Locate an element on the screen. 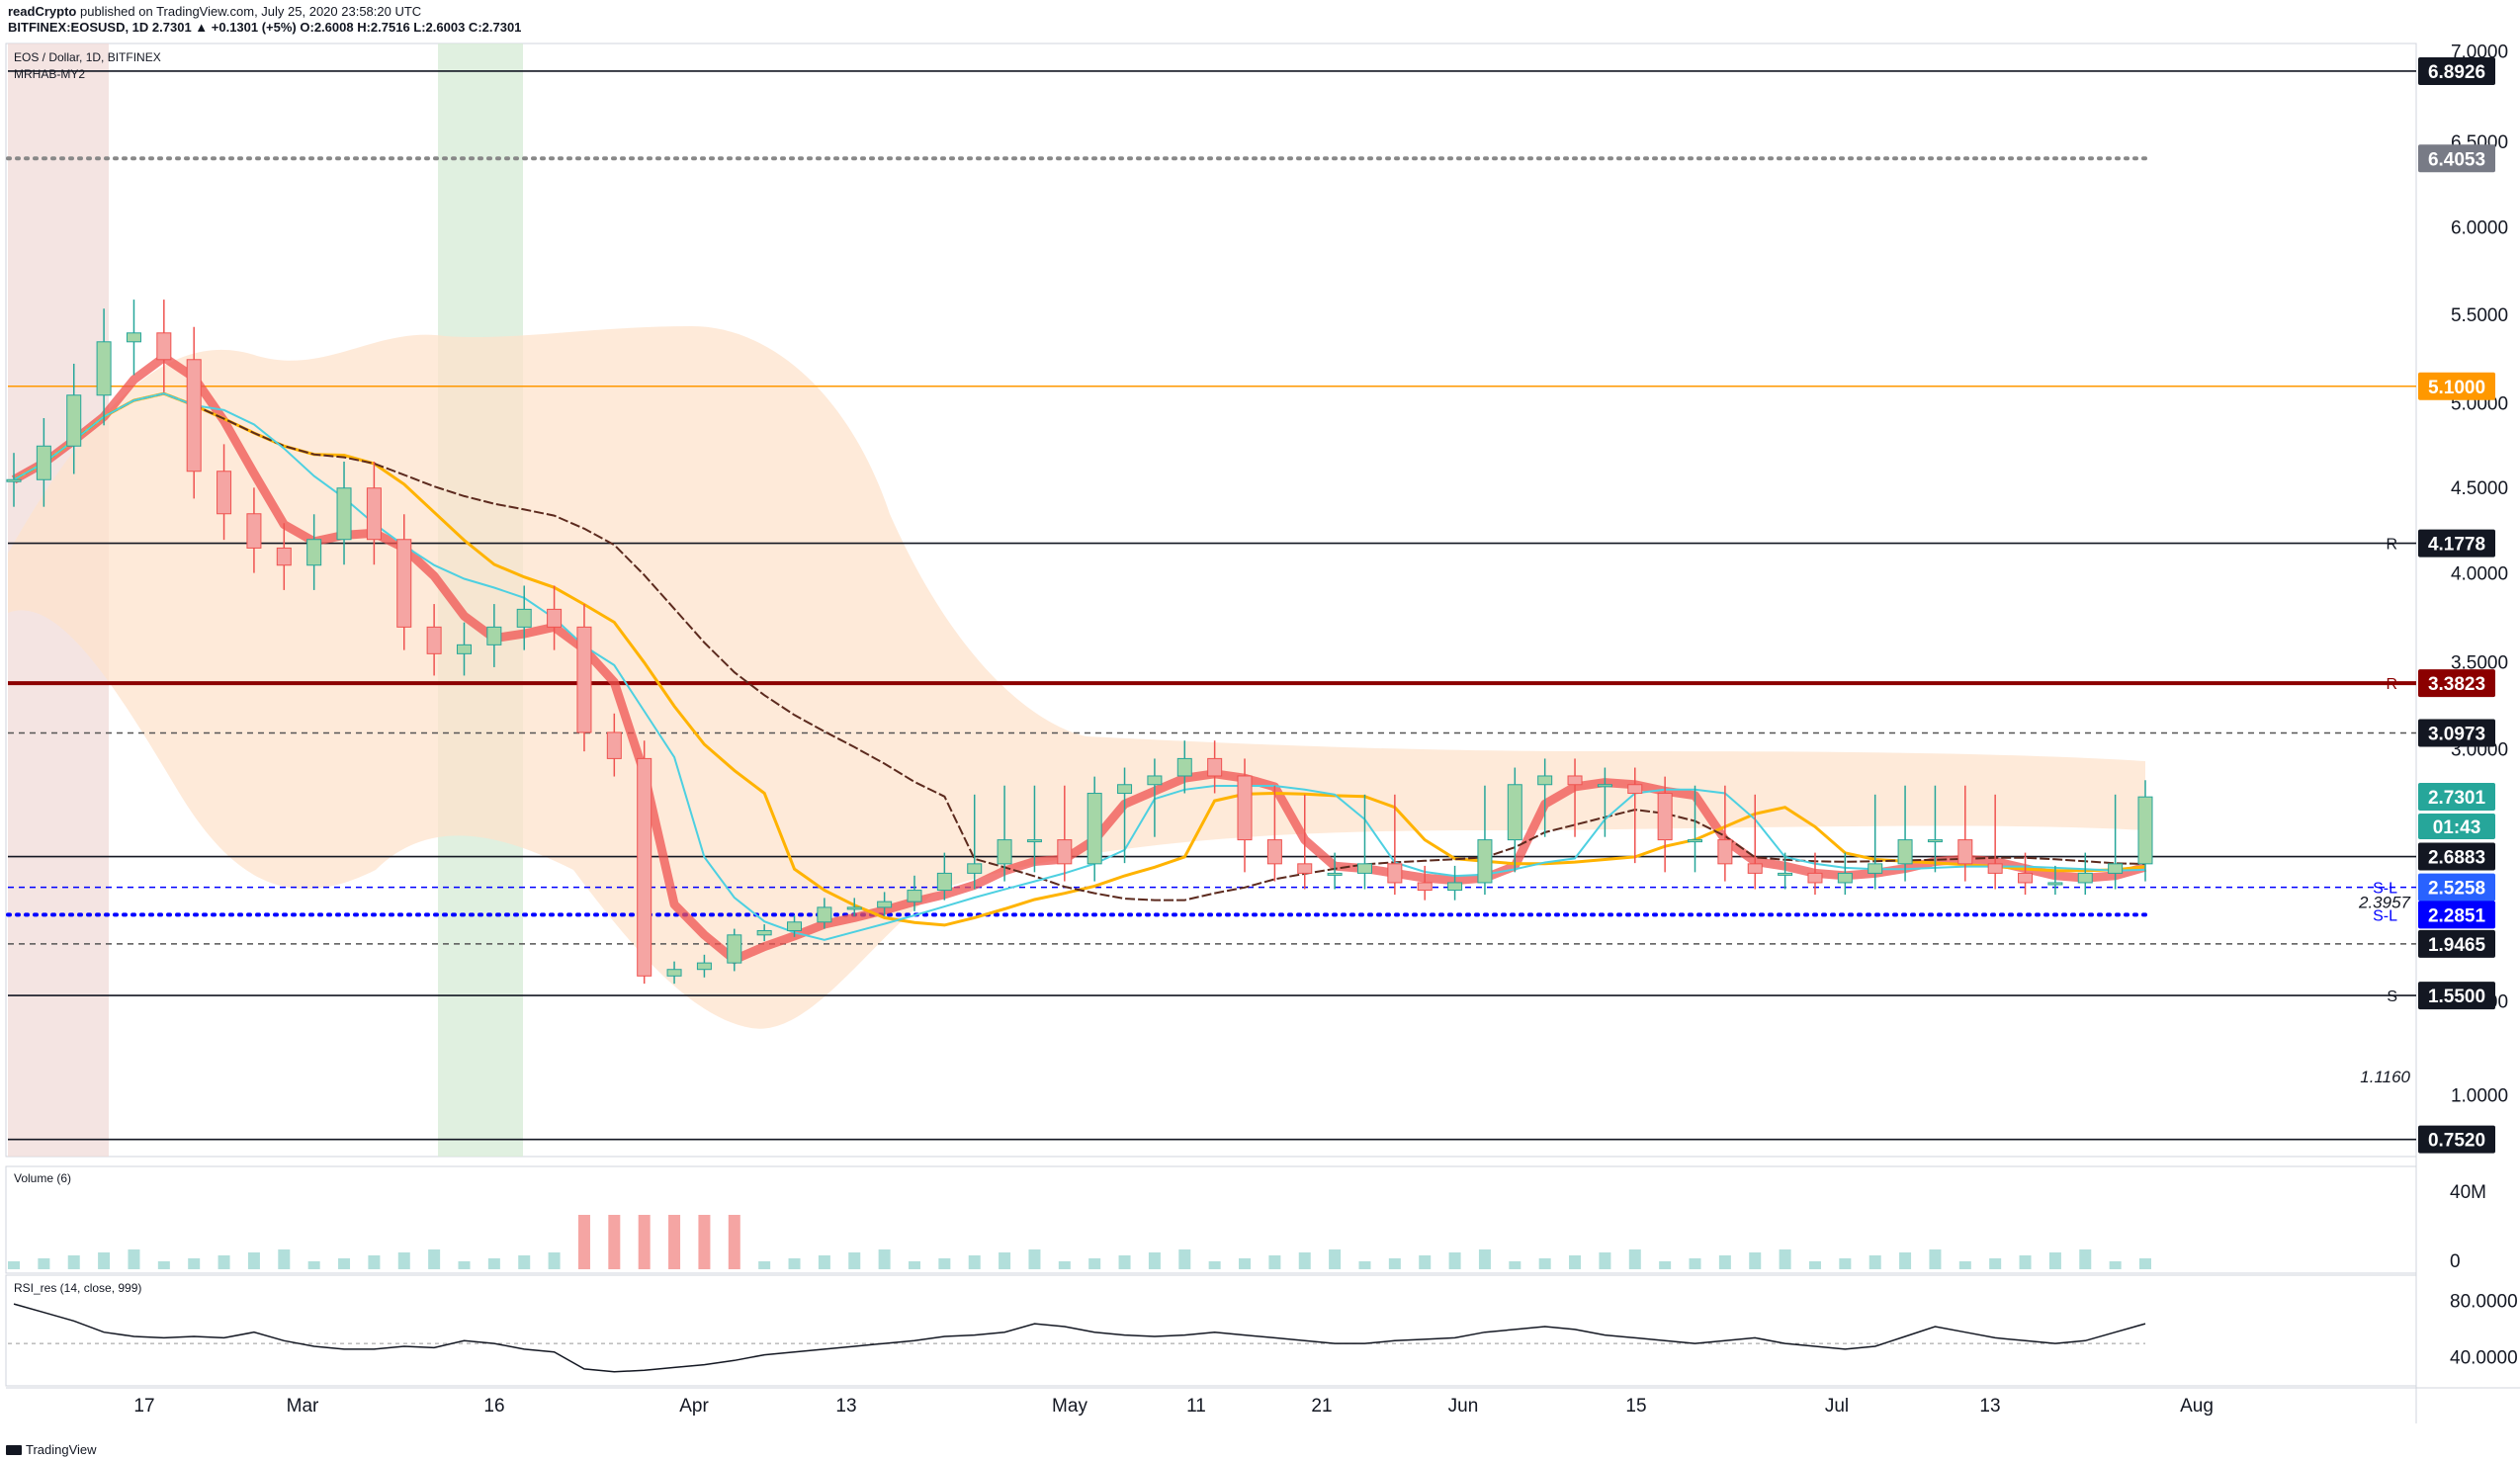  x-tick-label: Jul is located at coordinates (1837, 1406).